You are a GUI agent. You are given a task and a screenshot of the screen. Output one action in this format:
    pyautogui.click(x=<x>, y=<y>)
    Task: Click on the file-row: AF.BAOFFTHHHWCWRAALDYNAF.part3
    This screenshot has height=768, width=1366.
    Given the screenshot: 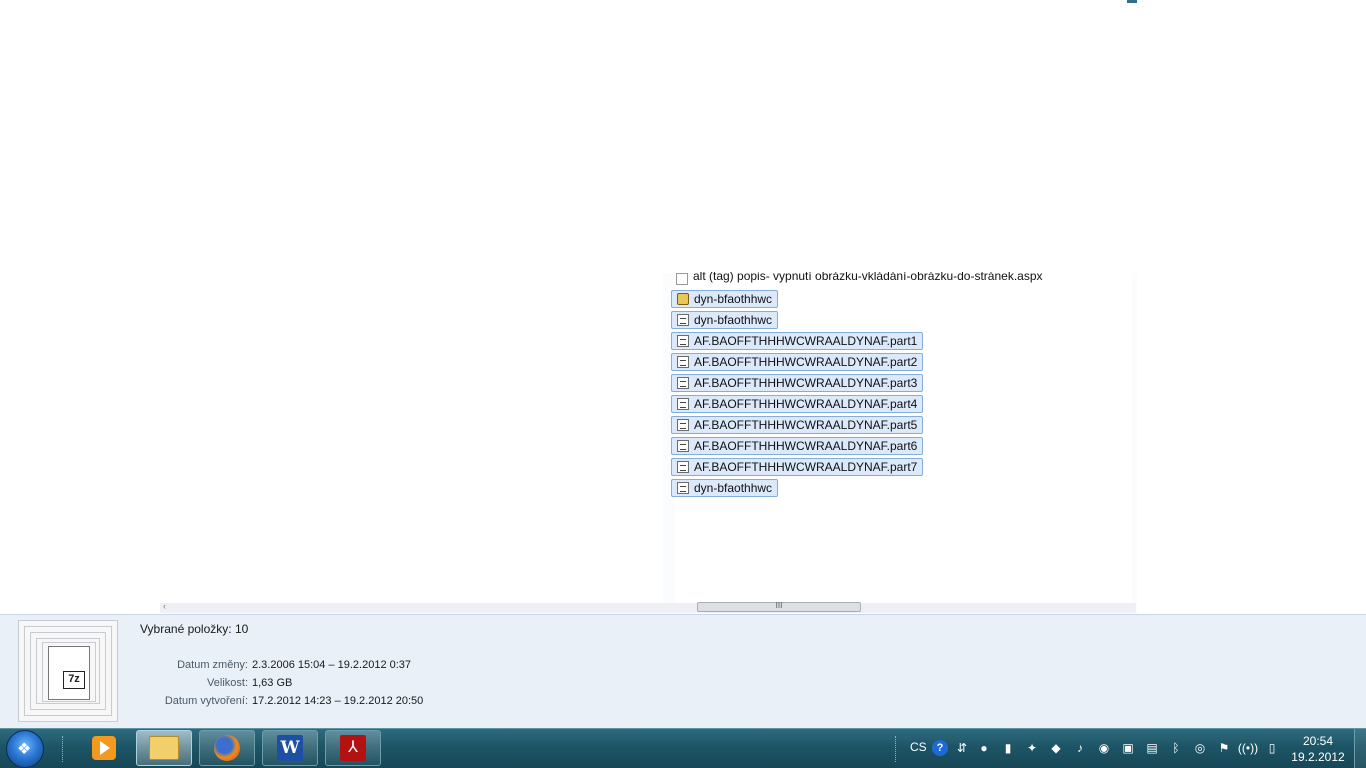 What is the action you would take?
    pyautogui.click(x=797, y=383)
    